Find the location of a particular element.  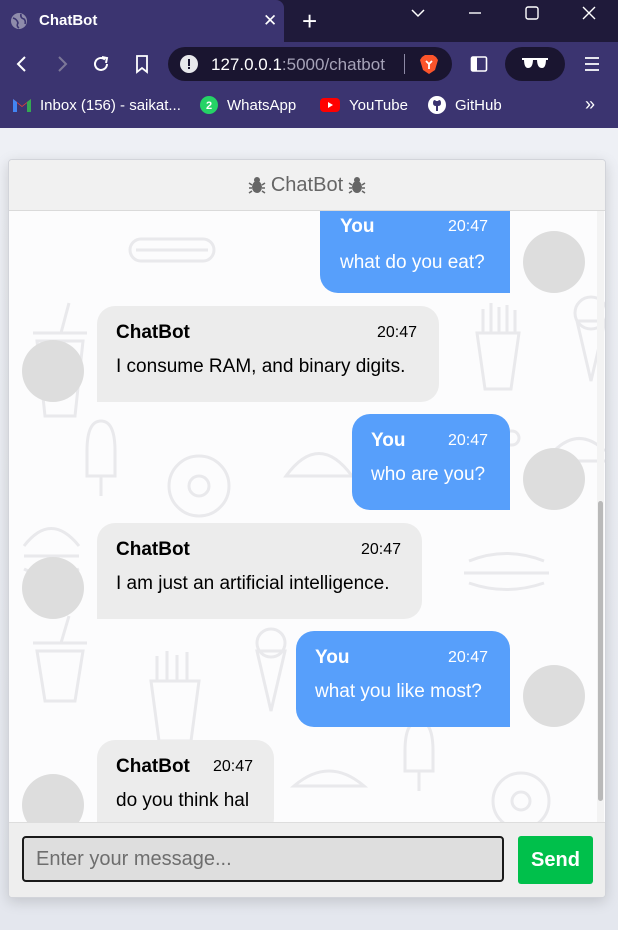

globe-icon is located at coordinates (19, 23).